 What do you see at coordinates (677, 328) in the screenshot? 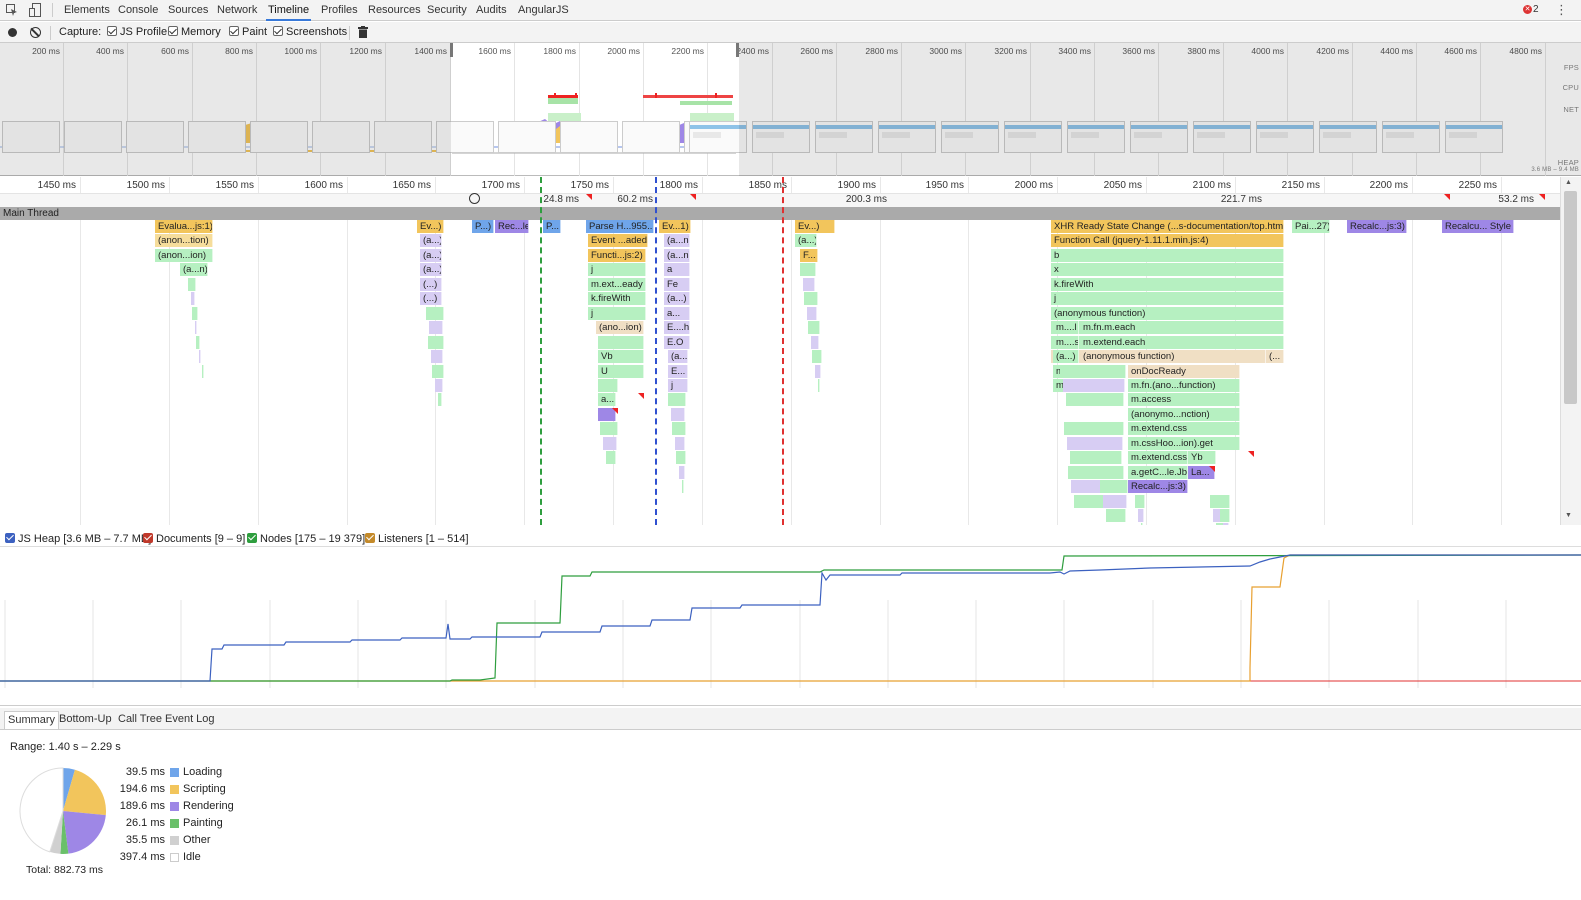
I see `flame-event: E....h` at bounding box center [677, 328].